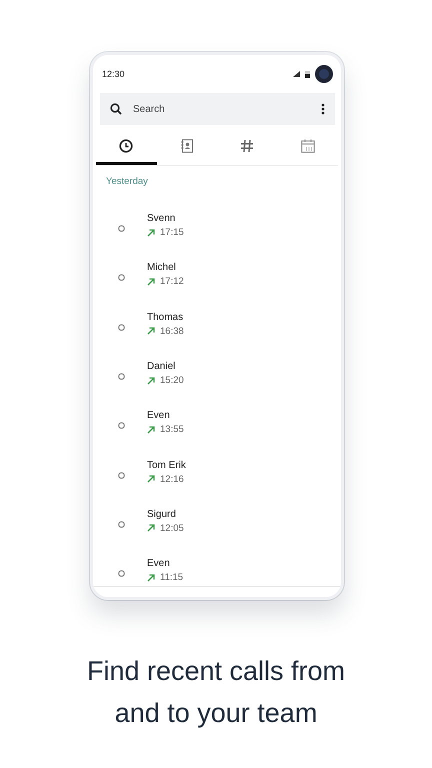 This screenshot has height=768, width=432. Describe the element at coordinates (127, 181) in the screenshot. I see `section-label: Yesterday` at that location.